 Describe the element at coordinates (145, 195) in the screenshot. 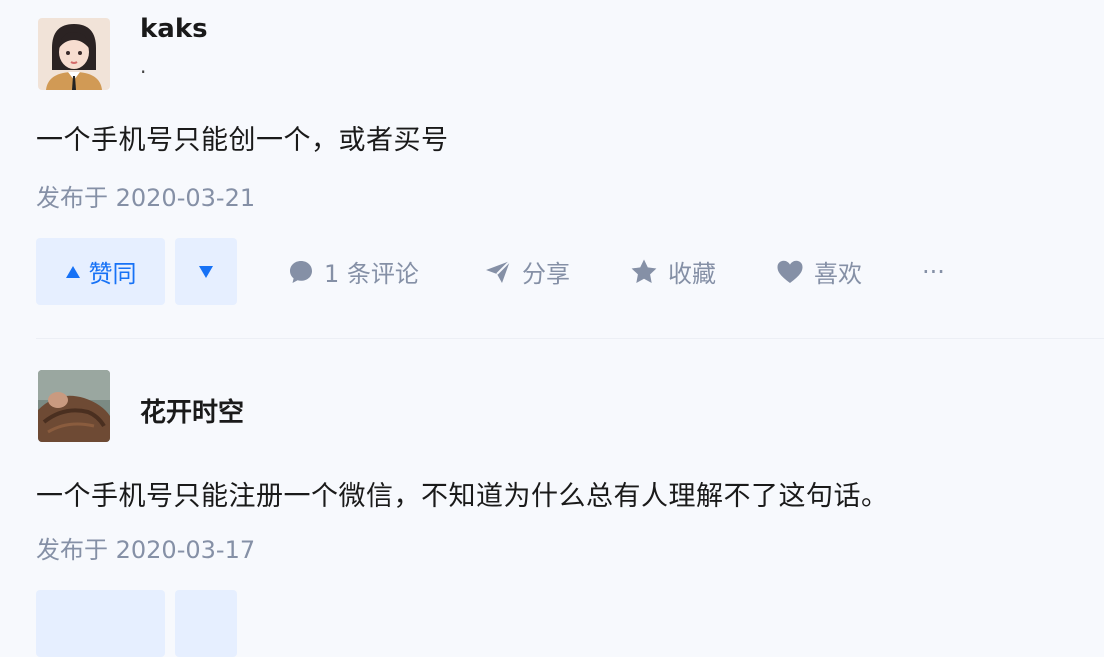

I see `publish-date: 发布于 2020-03-21` at that location.